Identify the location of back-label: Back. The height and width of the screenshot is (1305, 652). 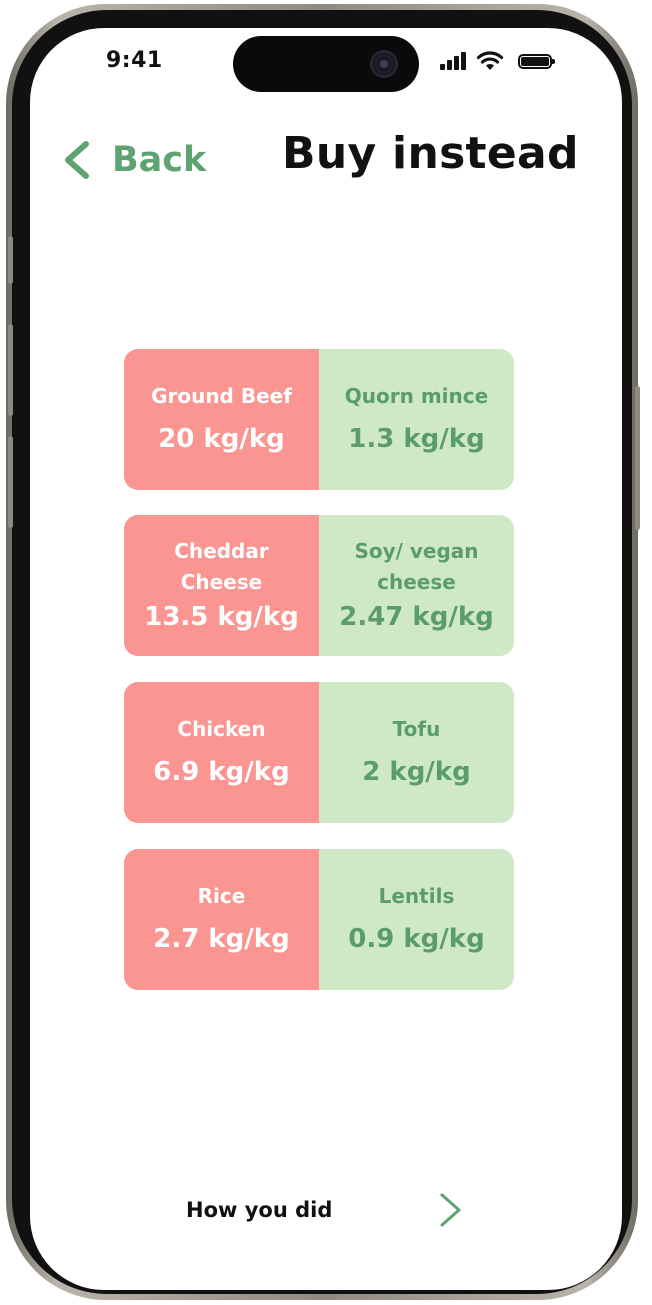
(159, 160).